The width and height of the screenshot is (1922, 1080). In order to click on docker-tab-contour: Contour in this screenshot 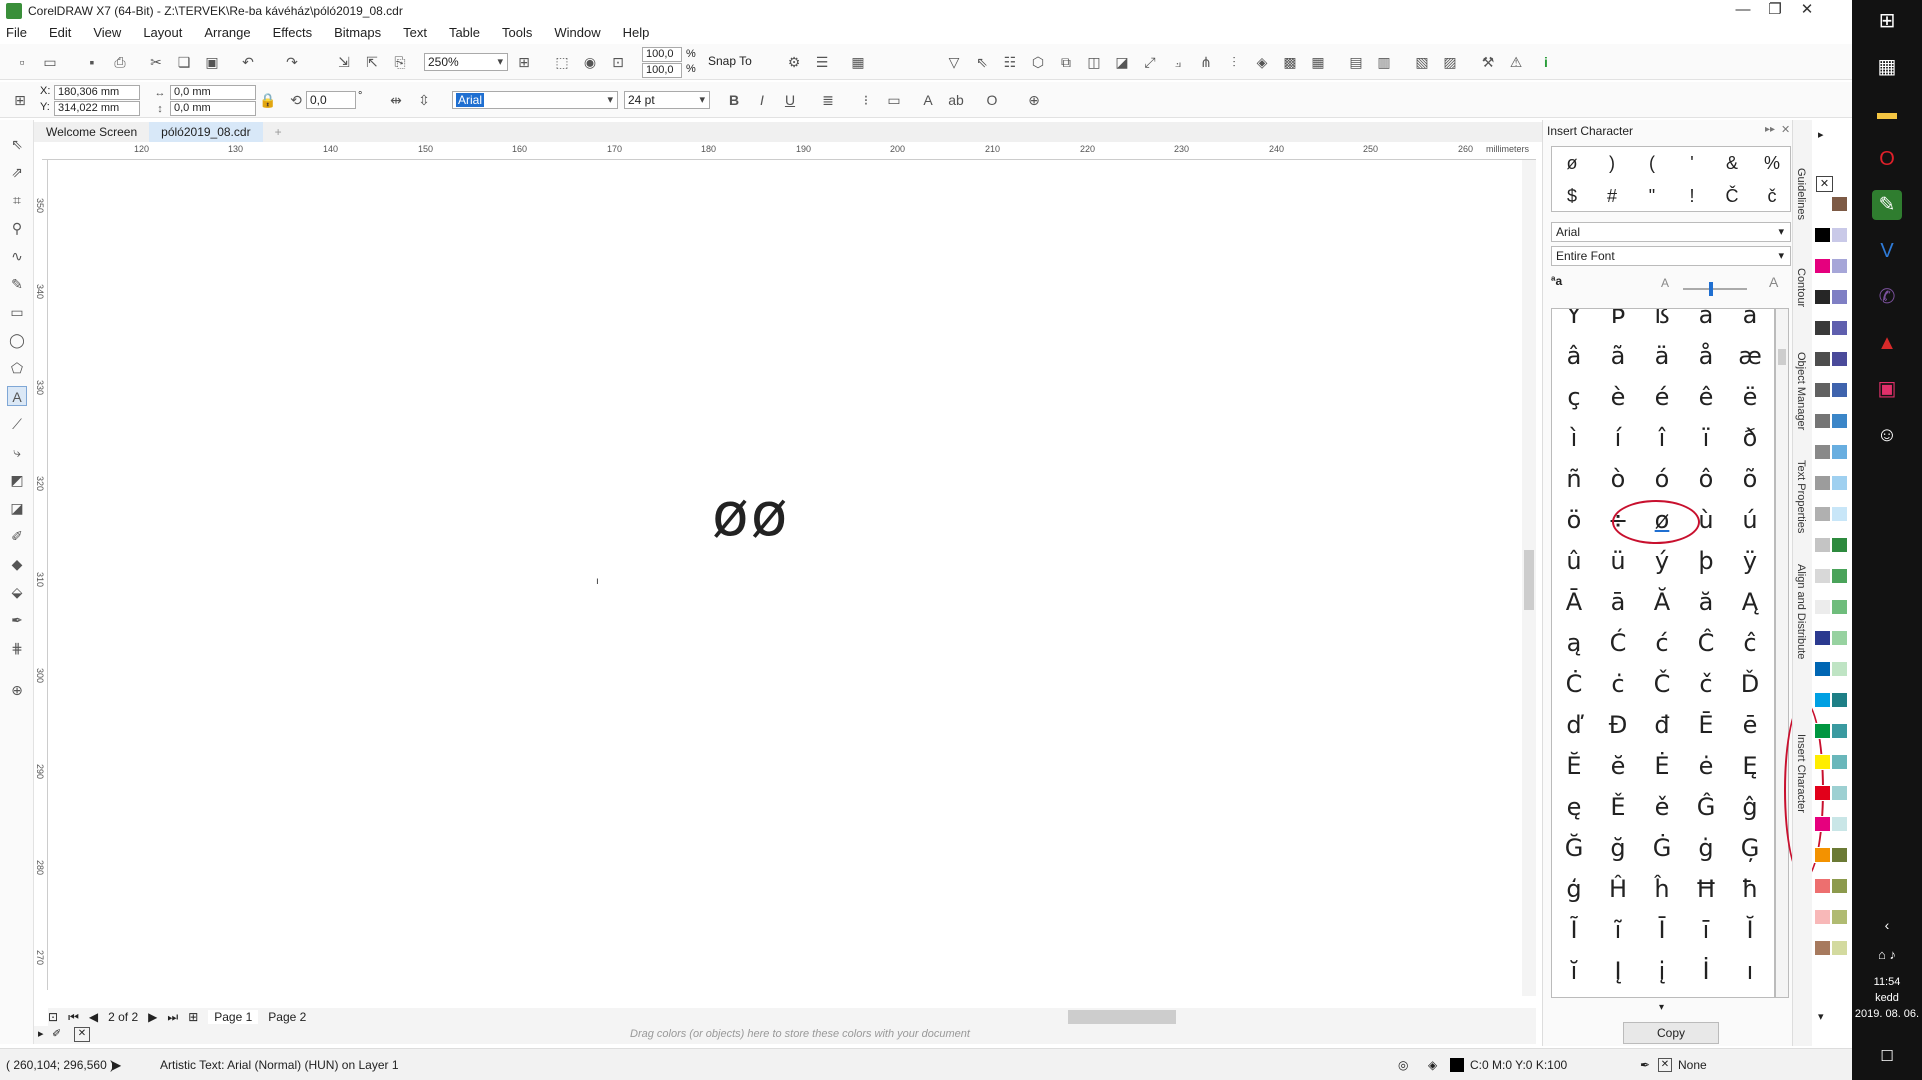, I will do `click(1801, 287)`.